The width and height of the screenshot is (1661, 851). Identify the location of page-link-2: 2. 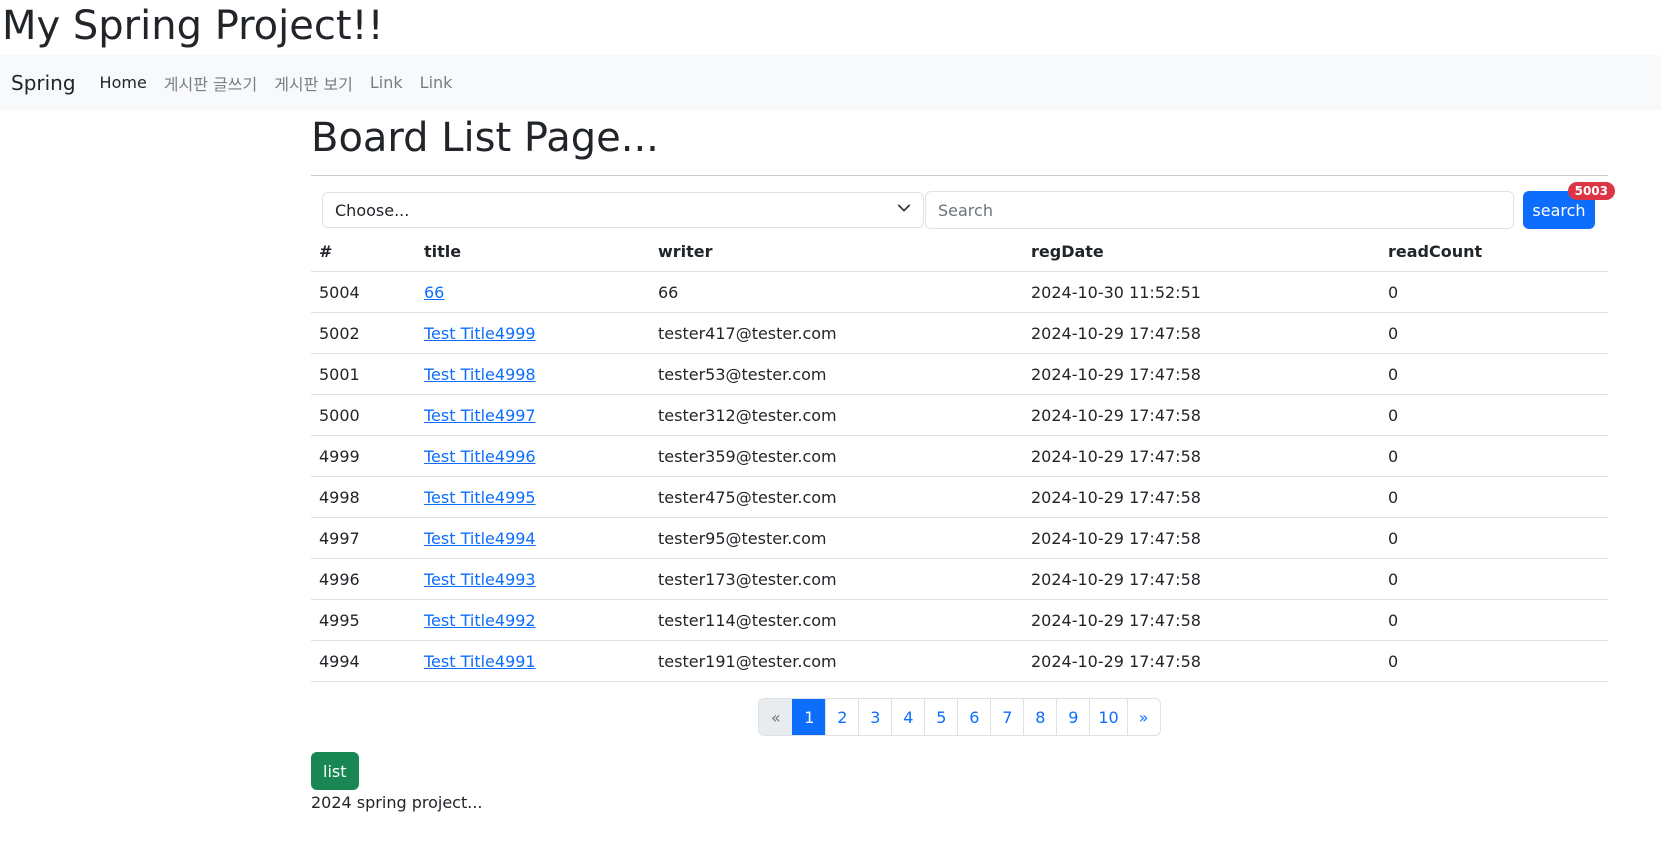
(841, 717).